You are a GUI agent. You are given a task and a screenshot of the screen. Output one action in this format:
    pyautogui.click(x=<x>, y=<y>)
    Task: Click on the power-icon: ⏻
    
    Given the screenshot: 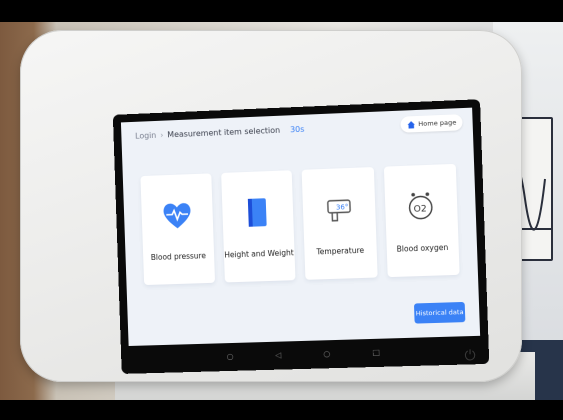 What is the action you would take?
    pyautogui.click(x=470, y=356)
    